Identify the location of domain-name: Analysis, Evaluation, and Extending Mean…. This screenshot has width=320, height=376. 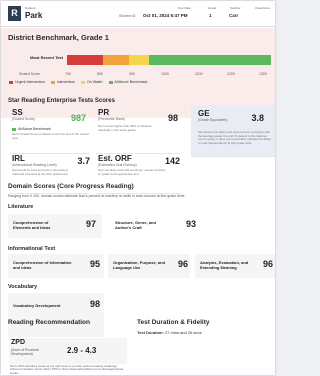
(224, 265).